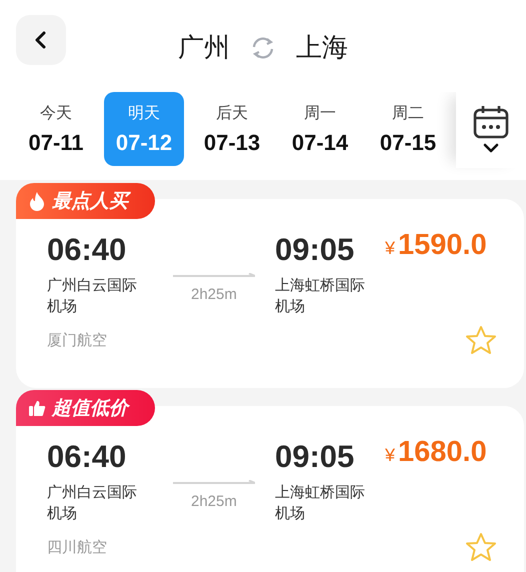 The width and height of the screenshot is (526, 572). What do you see at coordinates (77, 547) in the screenshot?
I see `airline-name: 四川航空` at bounding box center [77, 547].